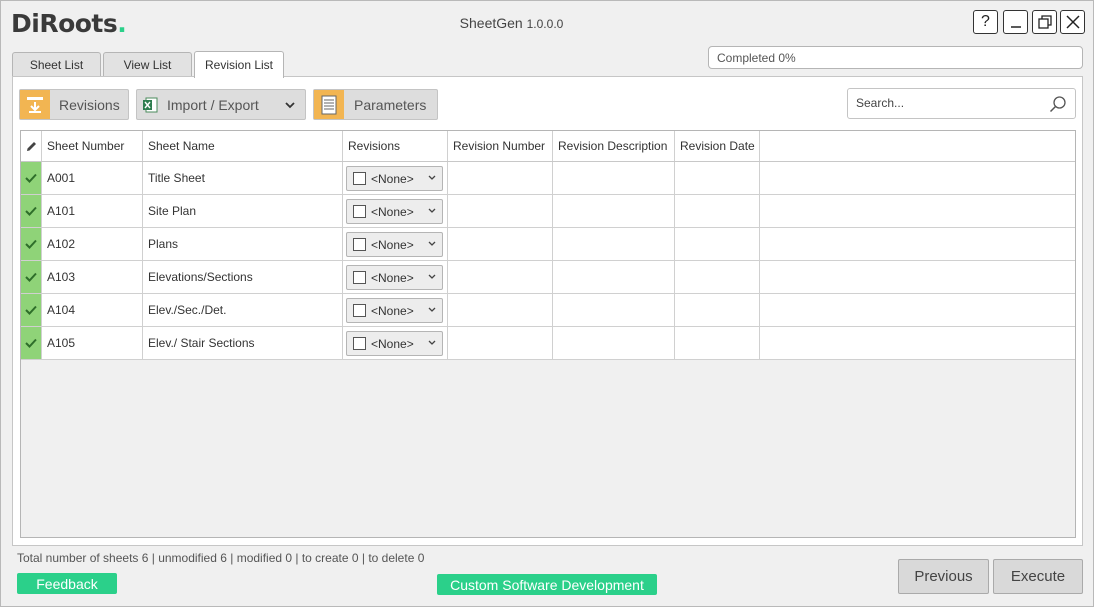 This screenshot has height=607, width=1094. Describe the element at coordinates (150, 104) in the screenshot. I see `excel-icon` at that location.